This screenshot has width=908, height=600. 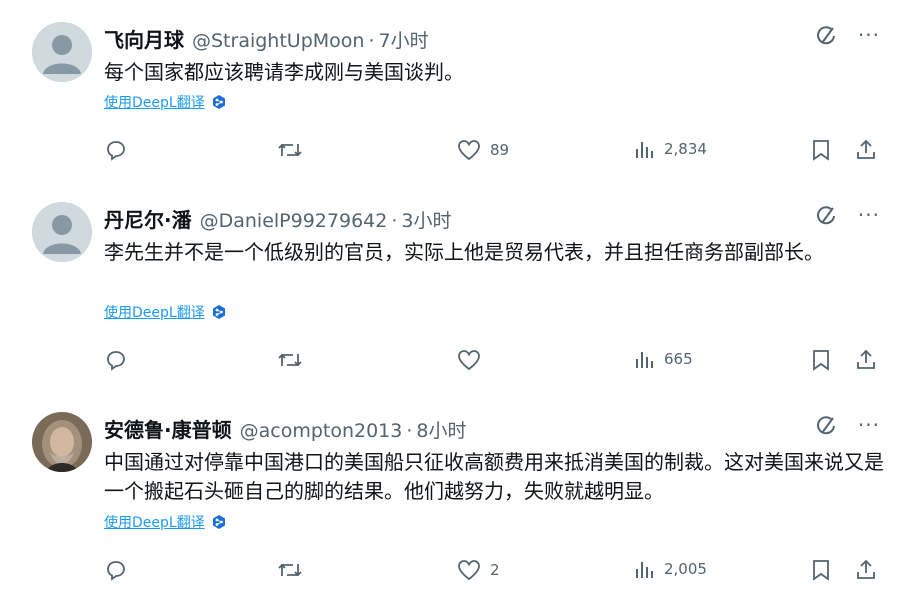 I want to click on timestamp: 7小时, so click(x=404, y=39).